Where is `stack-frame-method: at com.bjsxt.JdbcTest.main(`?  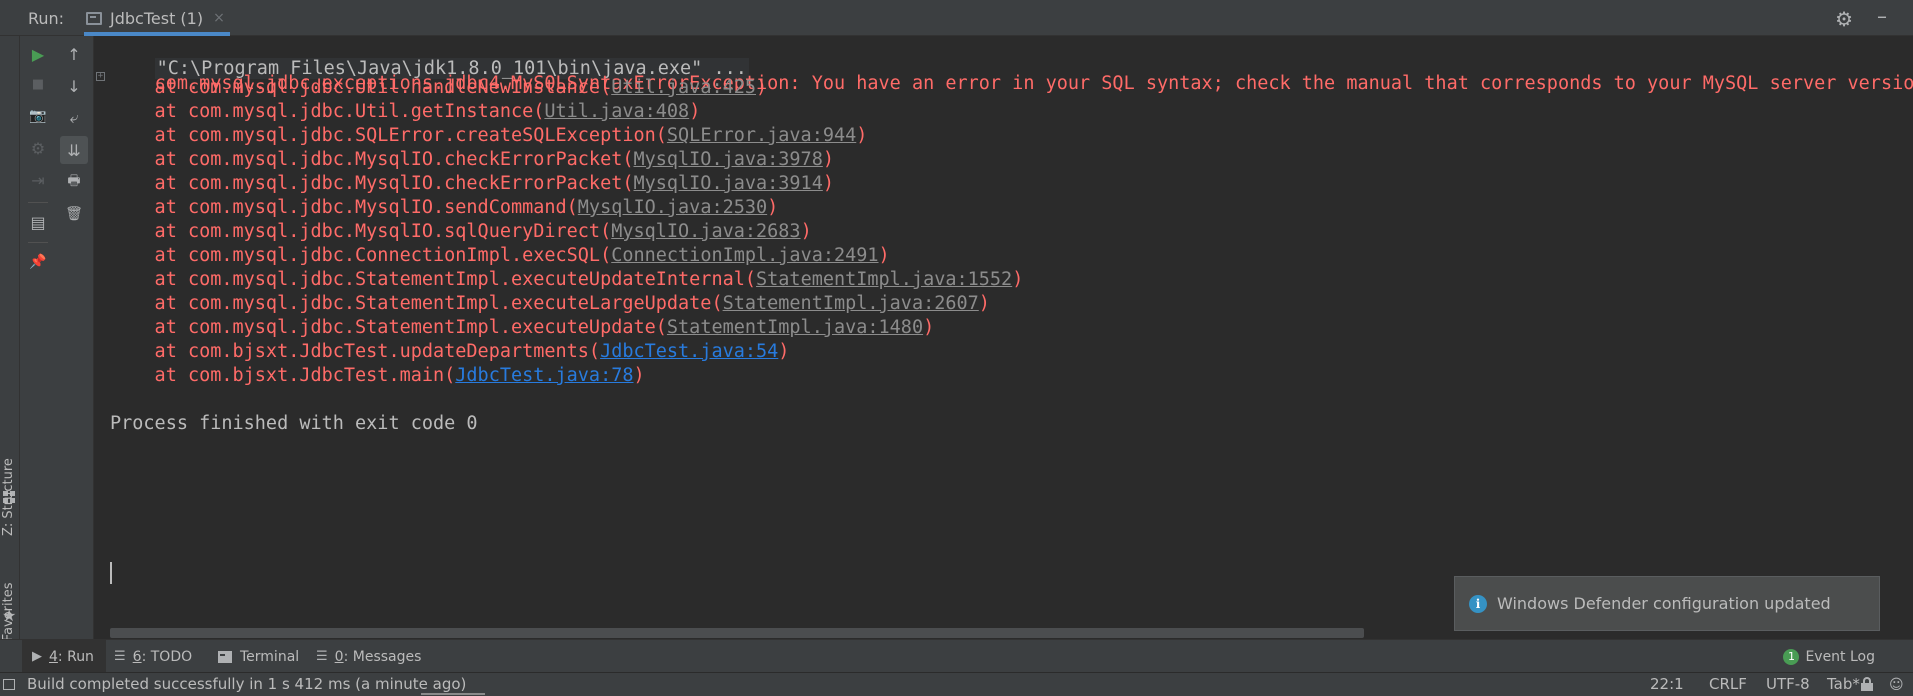
stack-frame-method: at com.bjsxt.JdbcTest.main( is located at coordinates (283, 375).